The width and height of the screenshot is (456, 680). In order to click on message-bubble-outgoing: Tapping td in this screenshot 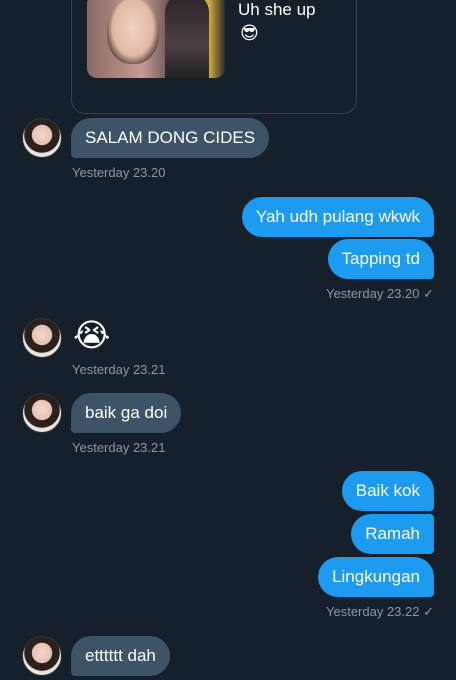, I will do `click(380, 259)`.